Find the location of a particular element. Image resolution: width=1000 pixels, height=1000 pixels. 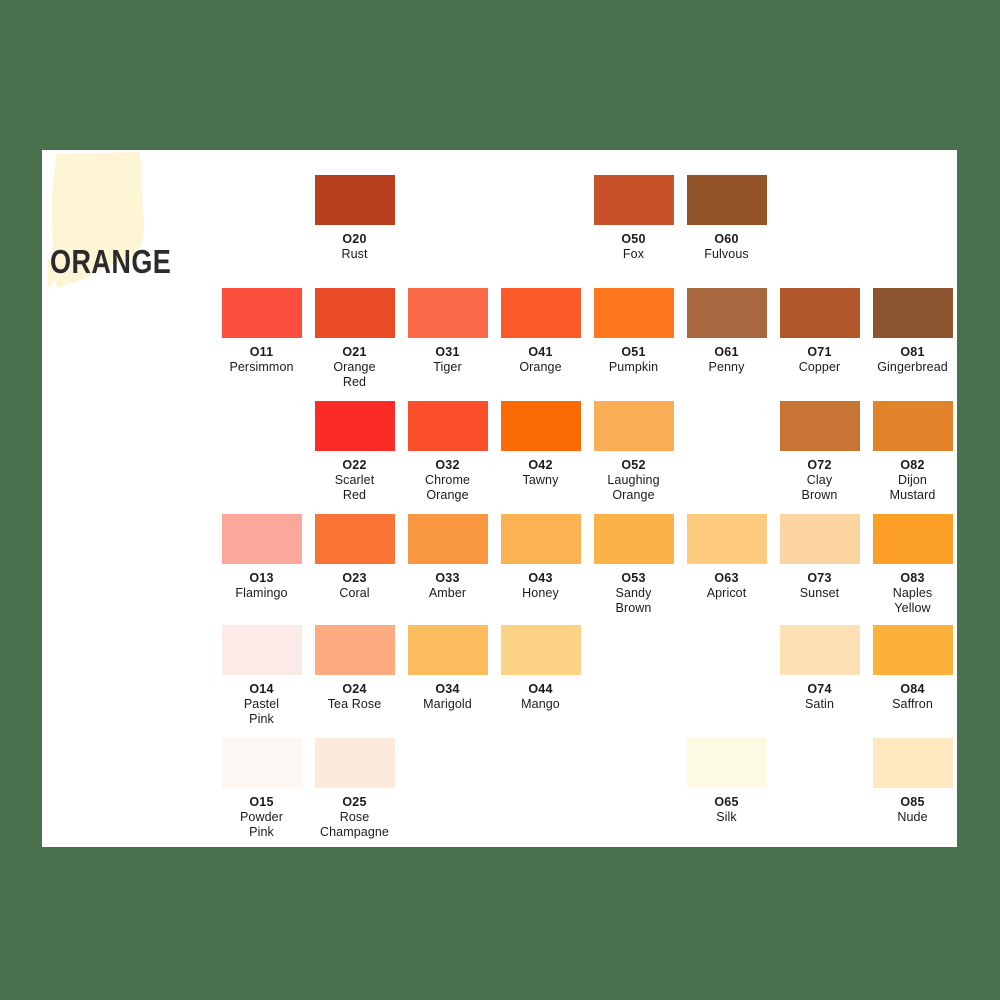

swatch-cell-o83: O83 Naples Yellow is located at coordinates (911, 565).